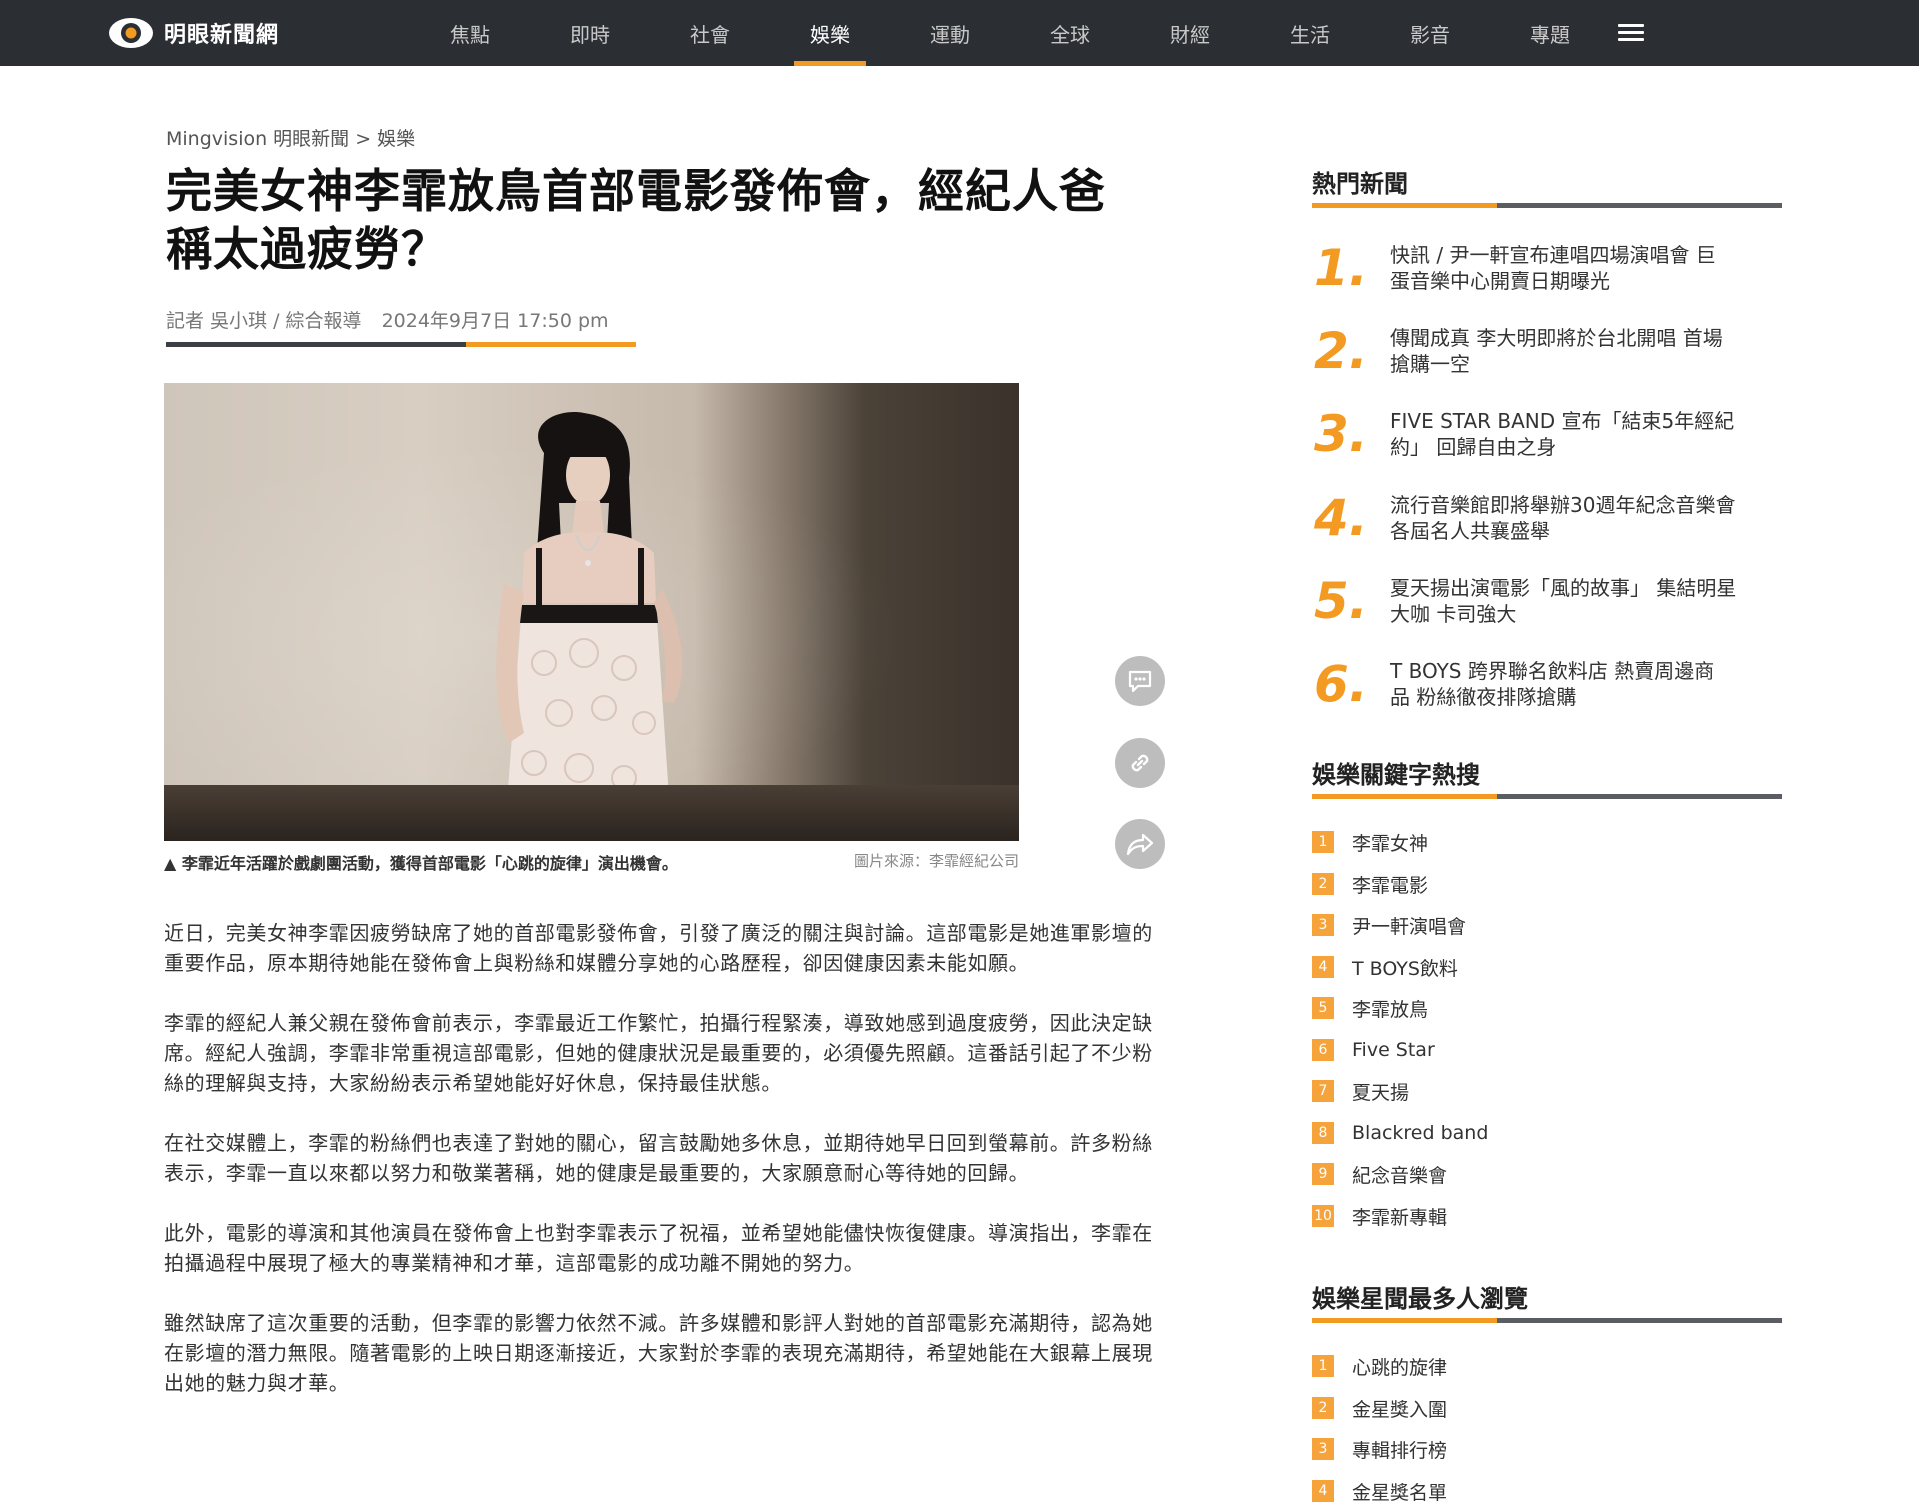 The image size is (1919, 1510). Describe the element at coordinates (1547, 601) in the screenshot. I see `hot-news-item: 5. 夏天揚出演電影「風的故事」 集結明星 大咖 卡司強大` at that location.